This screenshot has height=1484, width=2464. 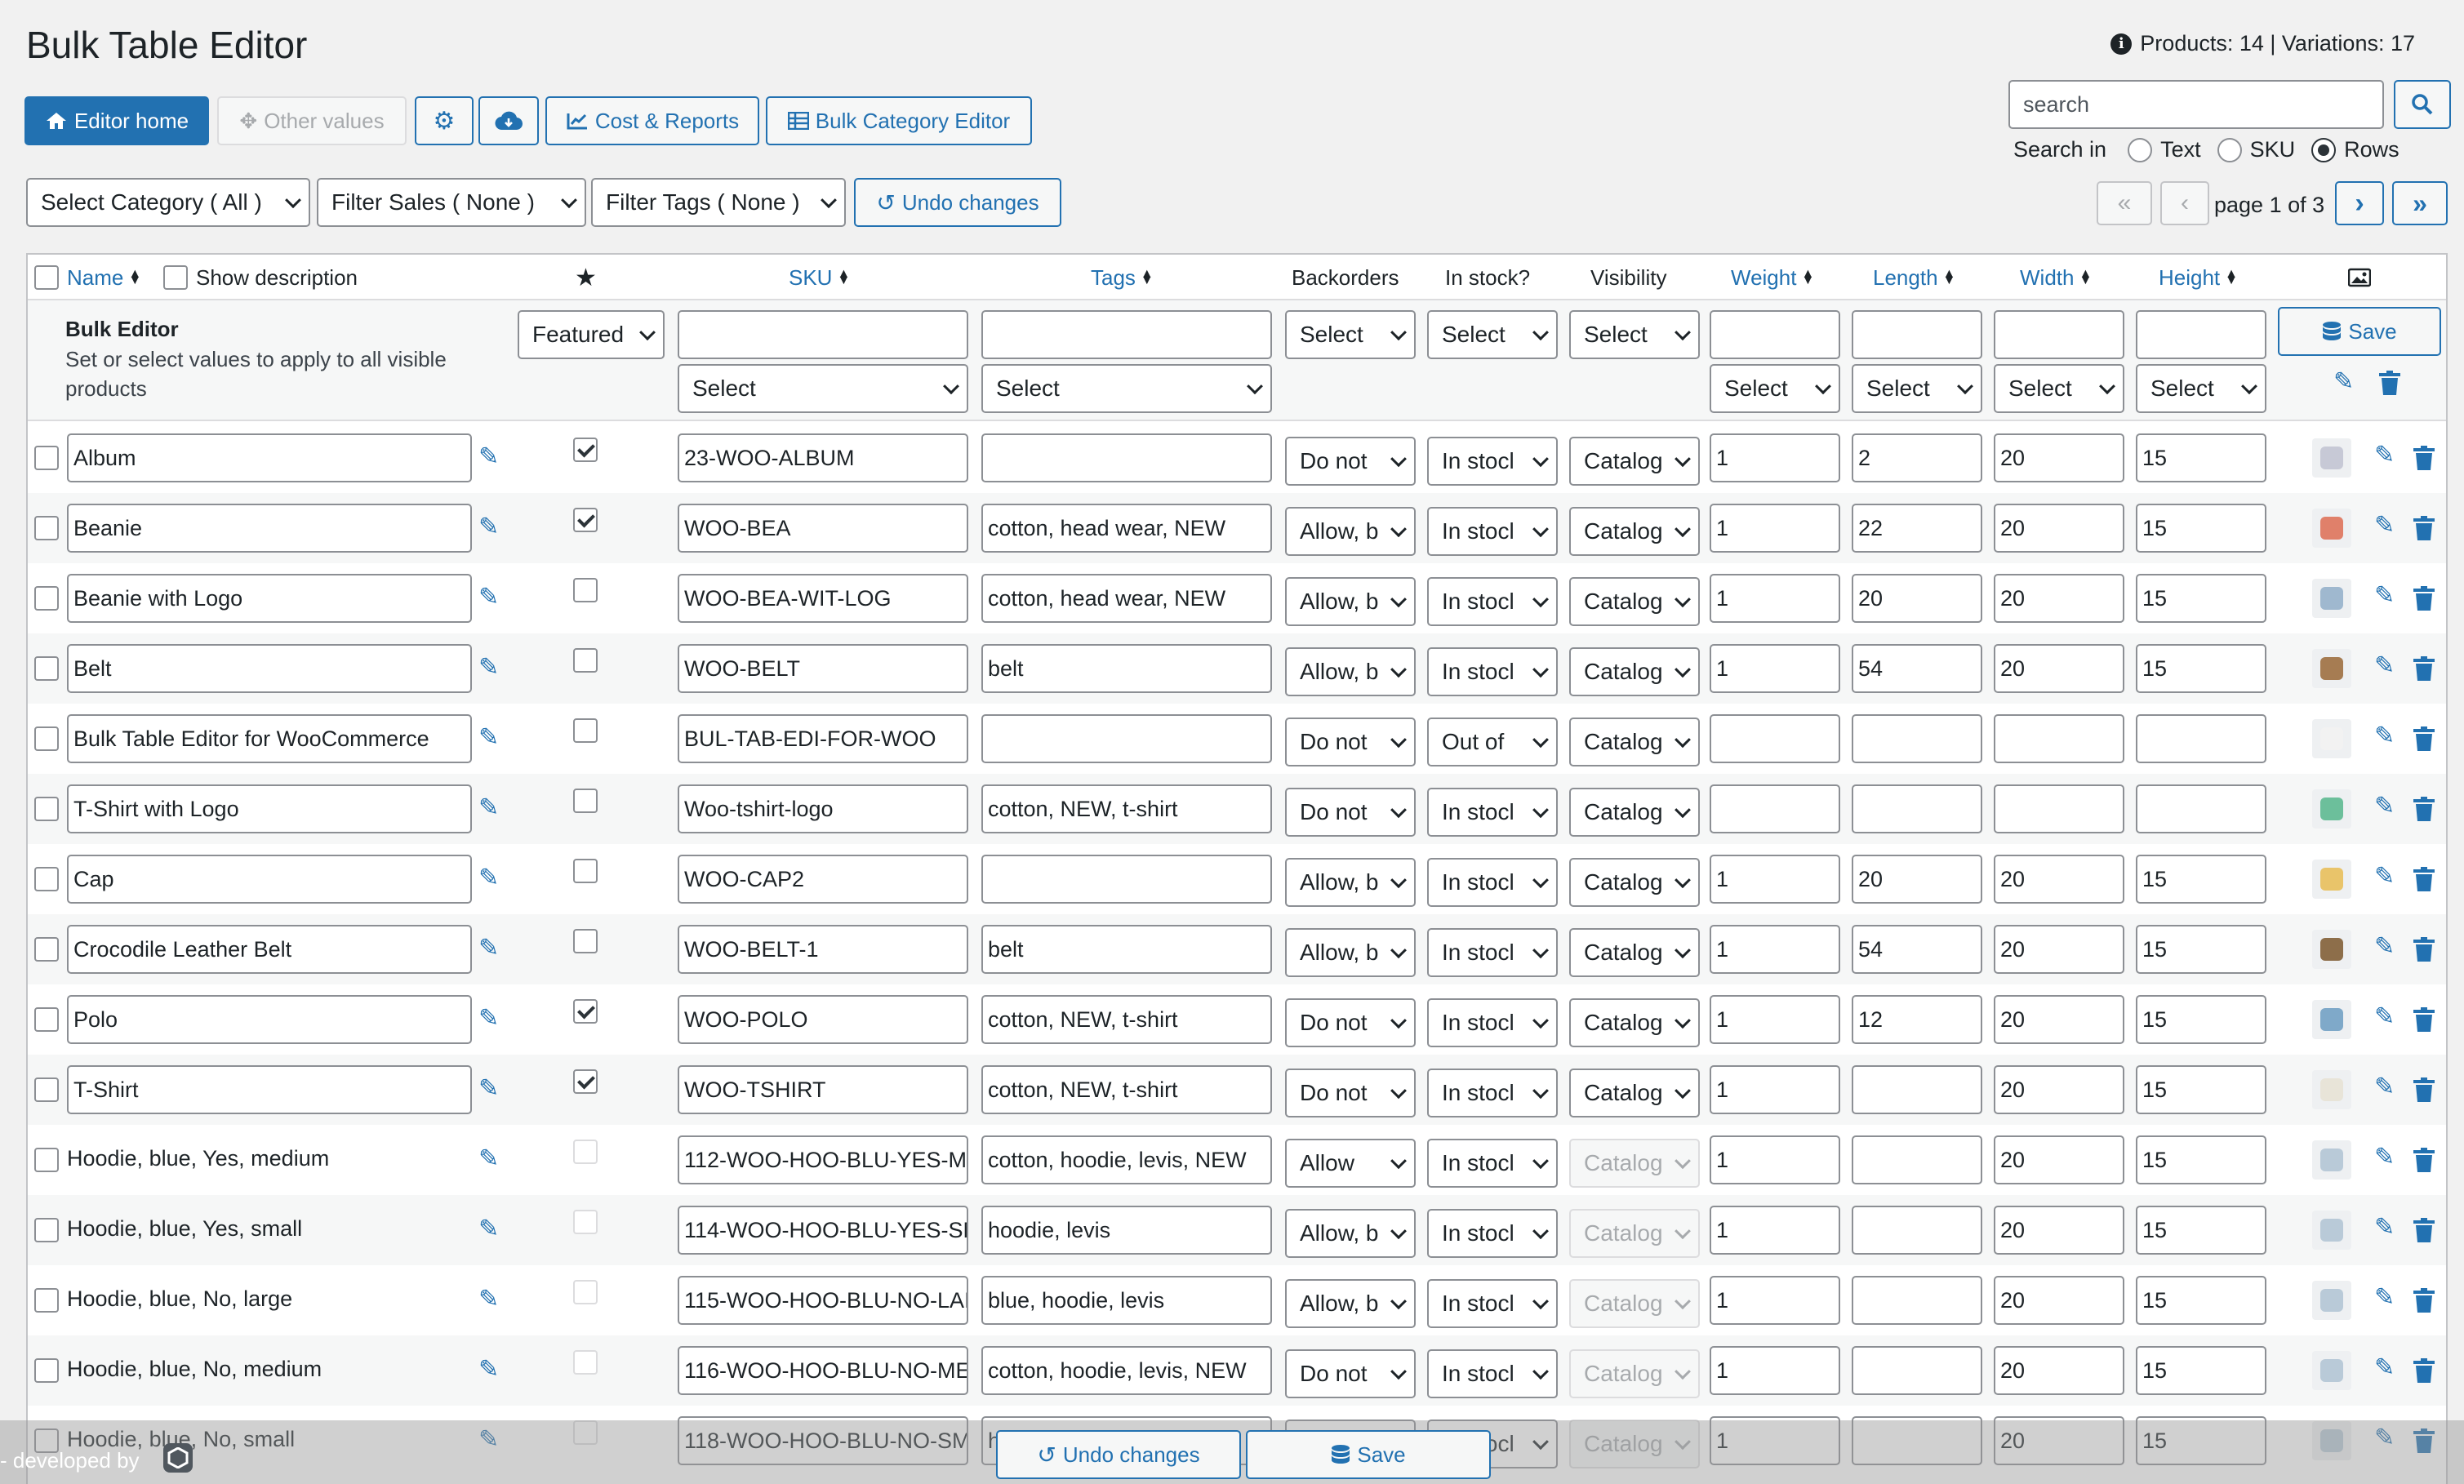 I want to click on bulk-stock-select: Select, so click(x=1492, y=334).